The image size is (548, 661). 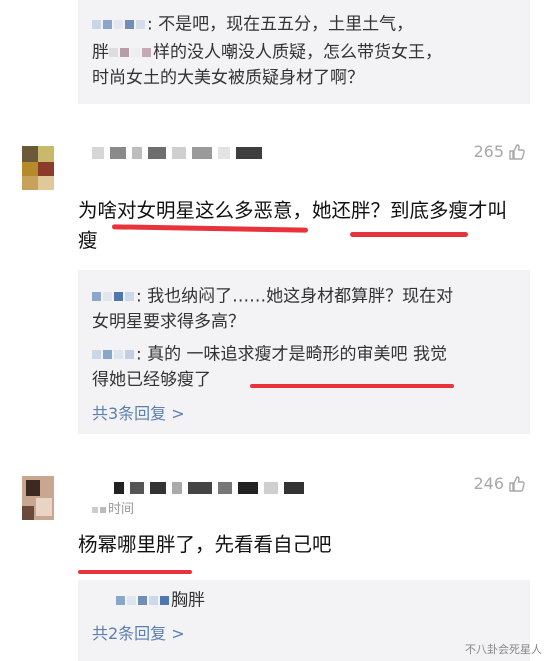 What do you see at coordinates (205, 544) in the screenshot?
I see `comment-text: 杨幂哪里胖了，先看看自己吧` at bounding box center [205, 544].